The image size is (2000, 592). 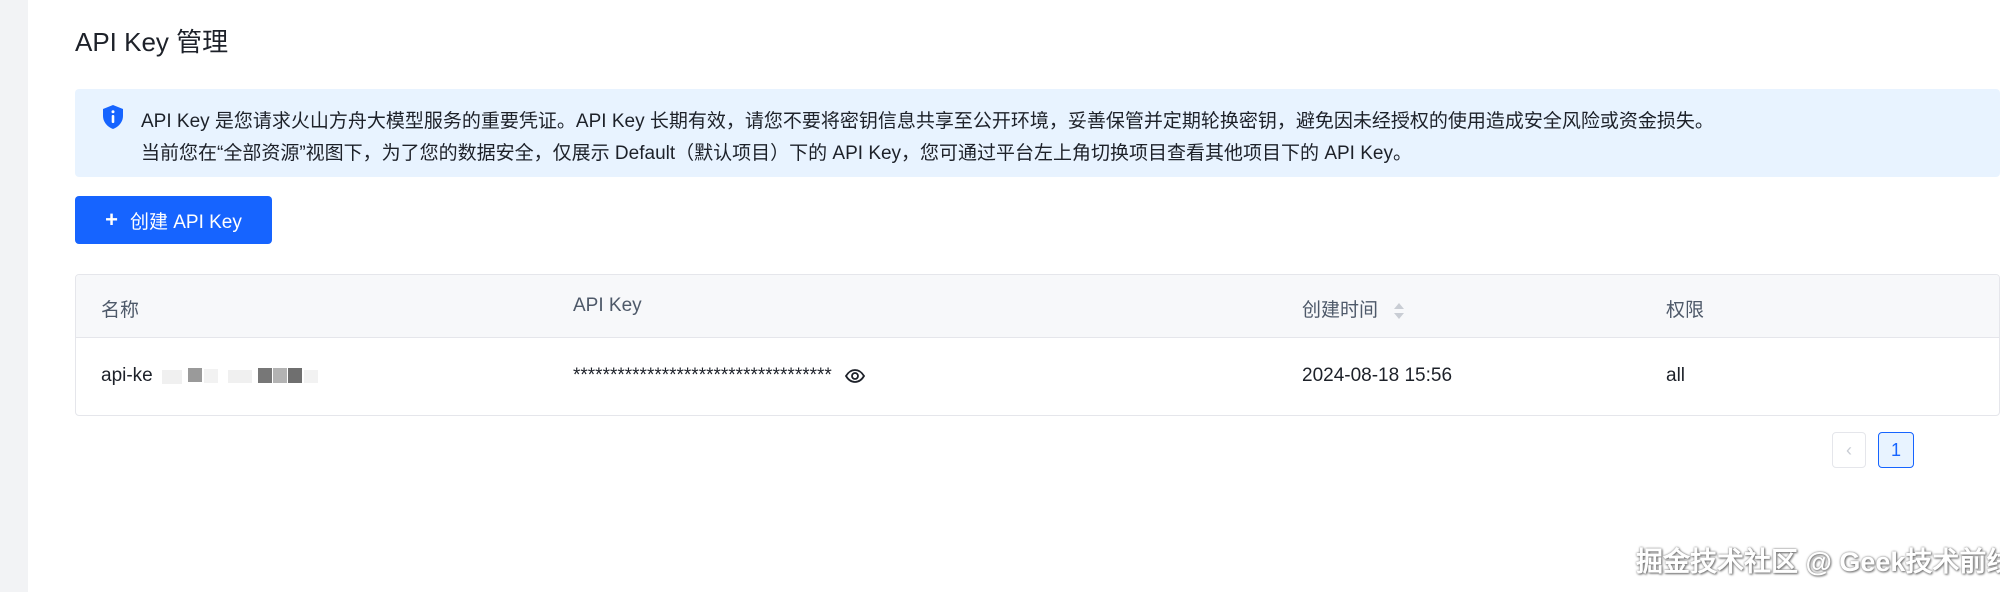 I want to click on page-title: API Key 管理, so click(x=152, y=42).